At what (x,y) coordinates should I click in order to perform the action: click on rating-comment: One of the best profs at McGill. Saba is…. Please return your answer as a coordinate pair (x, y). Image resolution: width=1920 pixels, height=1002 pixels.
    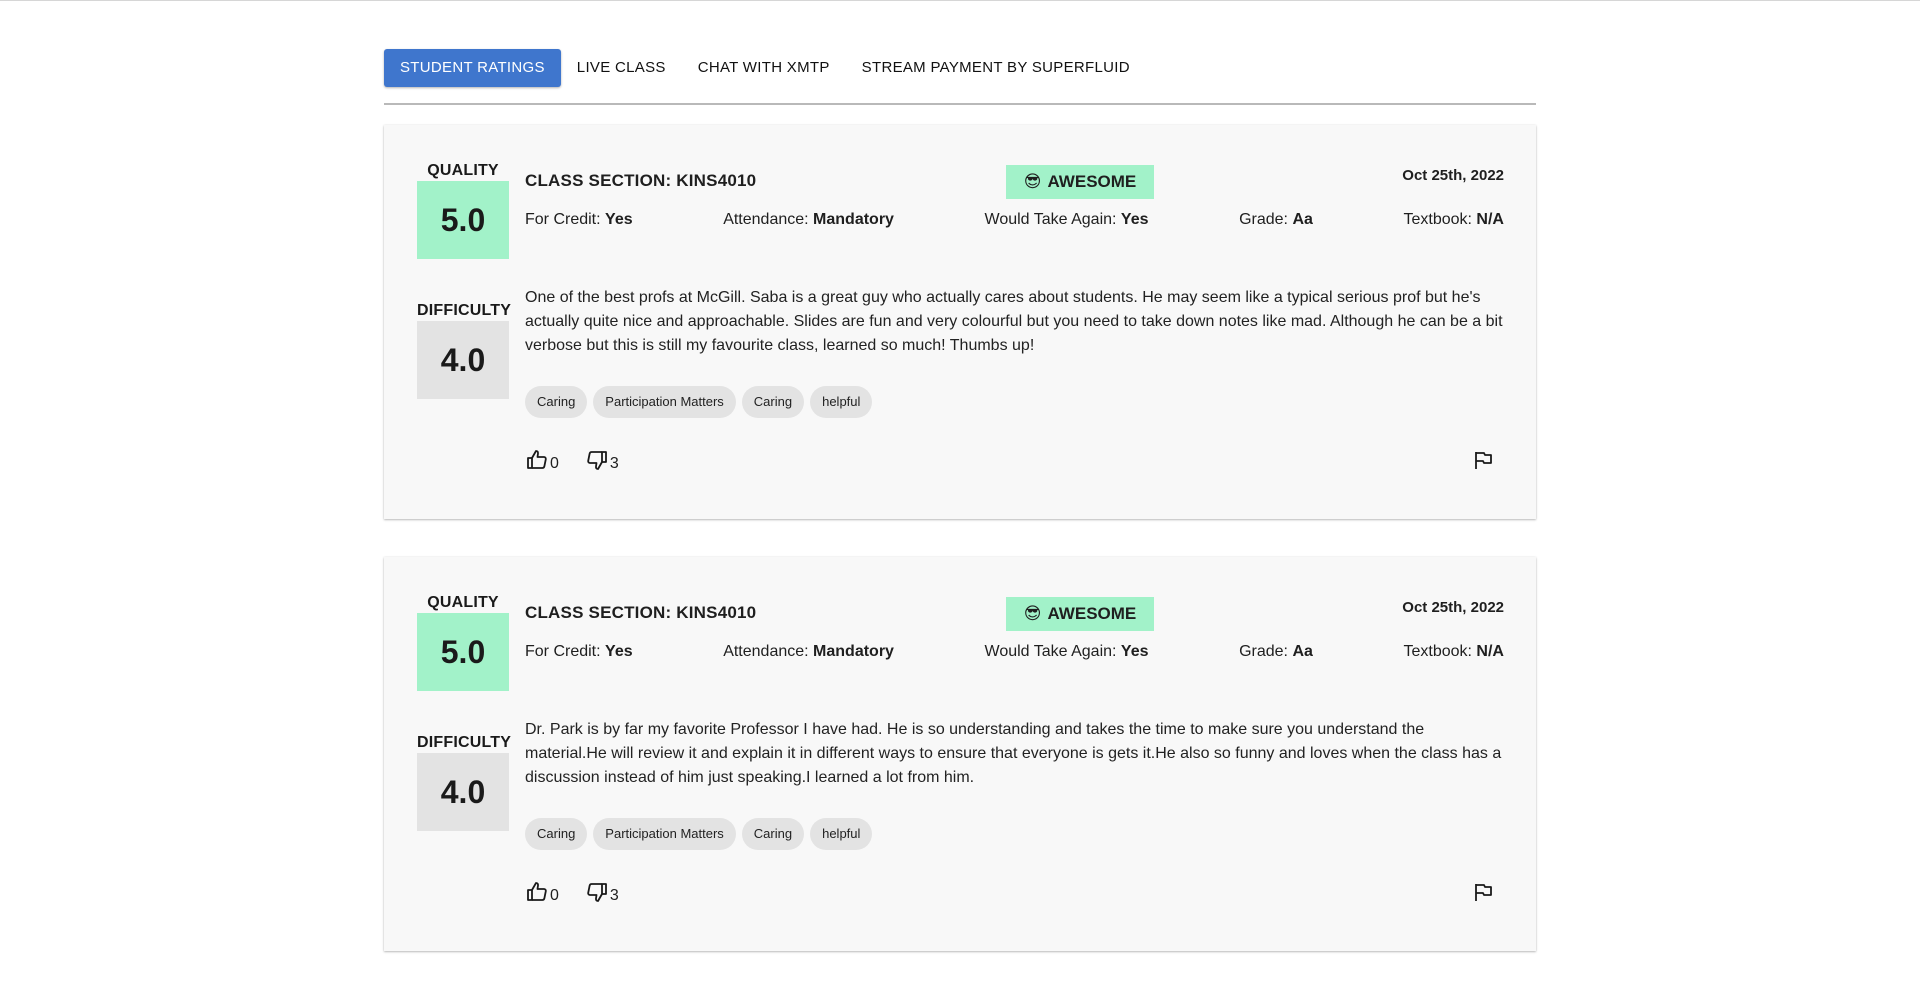
    Looking at the image, I should click on (1014, 321).